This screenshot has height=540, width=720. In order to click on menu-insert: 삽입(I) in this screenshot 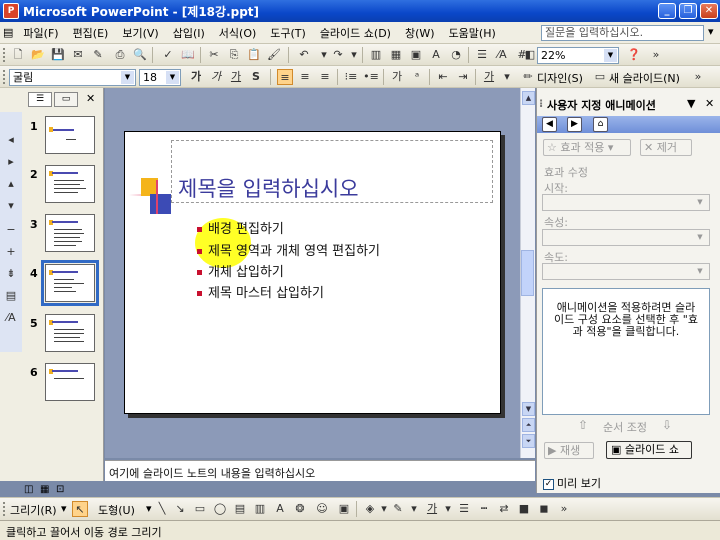, I will do `click(189, 33)`.